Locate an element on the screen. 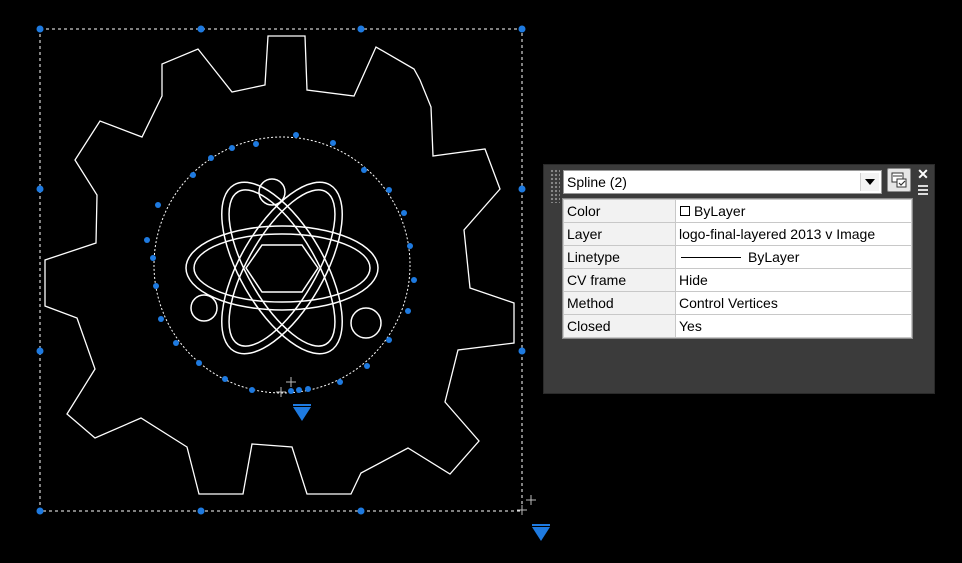 Image resolution: width=962 pixels, height=563 pixels. property-name: Method is located at coordinates (619, 303).